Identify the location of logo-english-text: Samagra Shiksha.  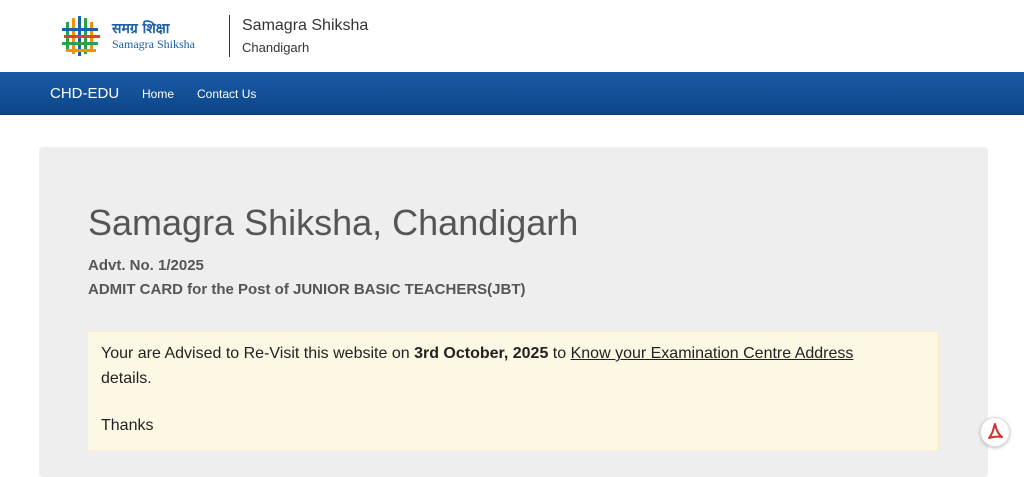
(153, 44).